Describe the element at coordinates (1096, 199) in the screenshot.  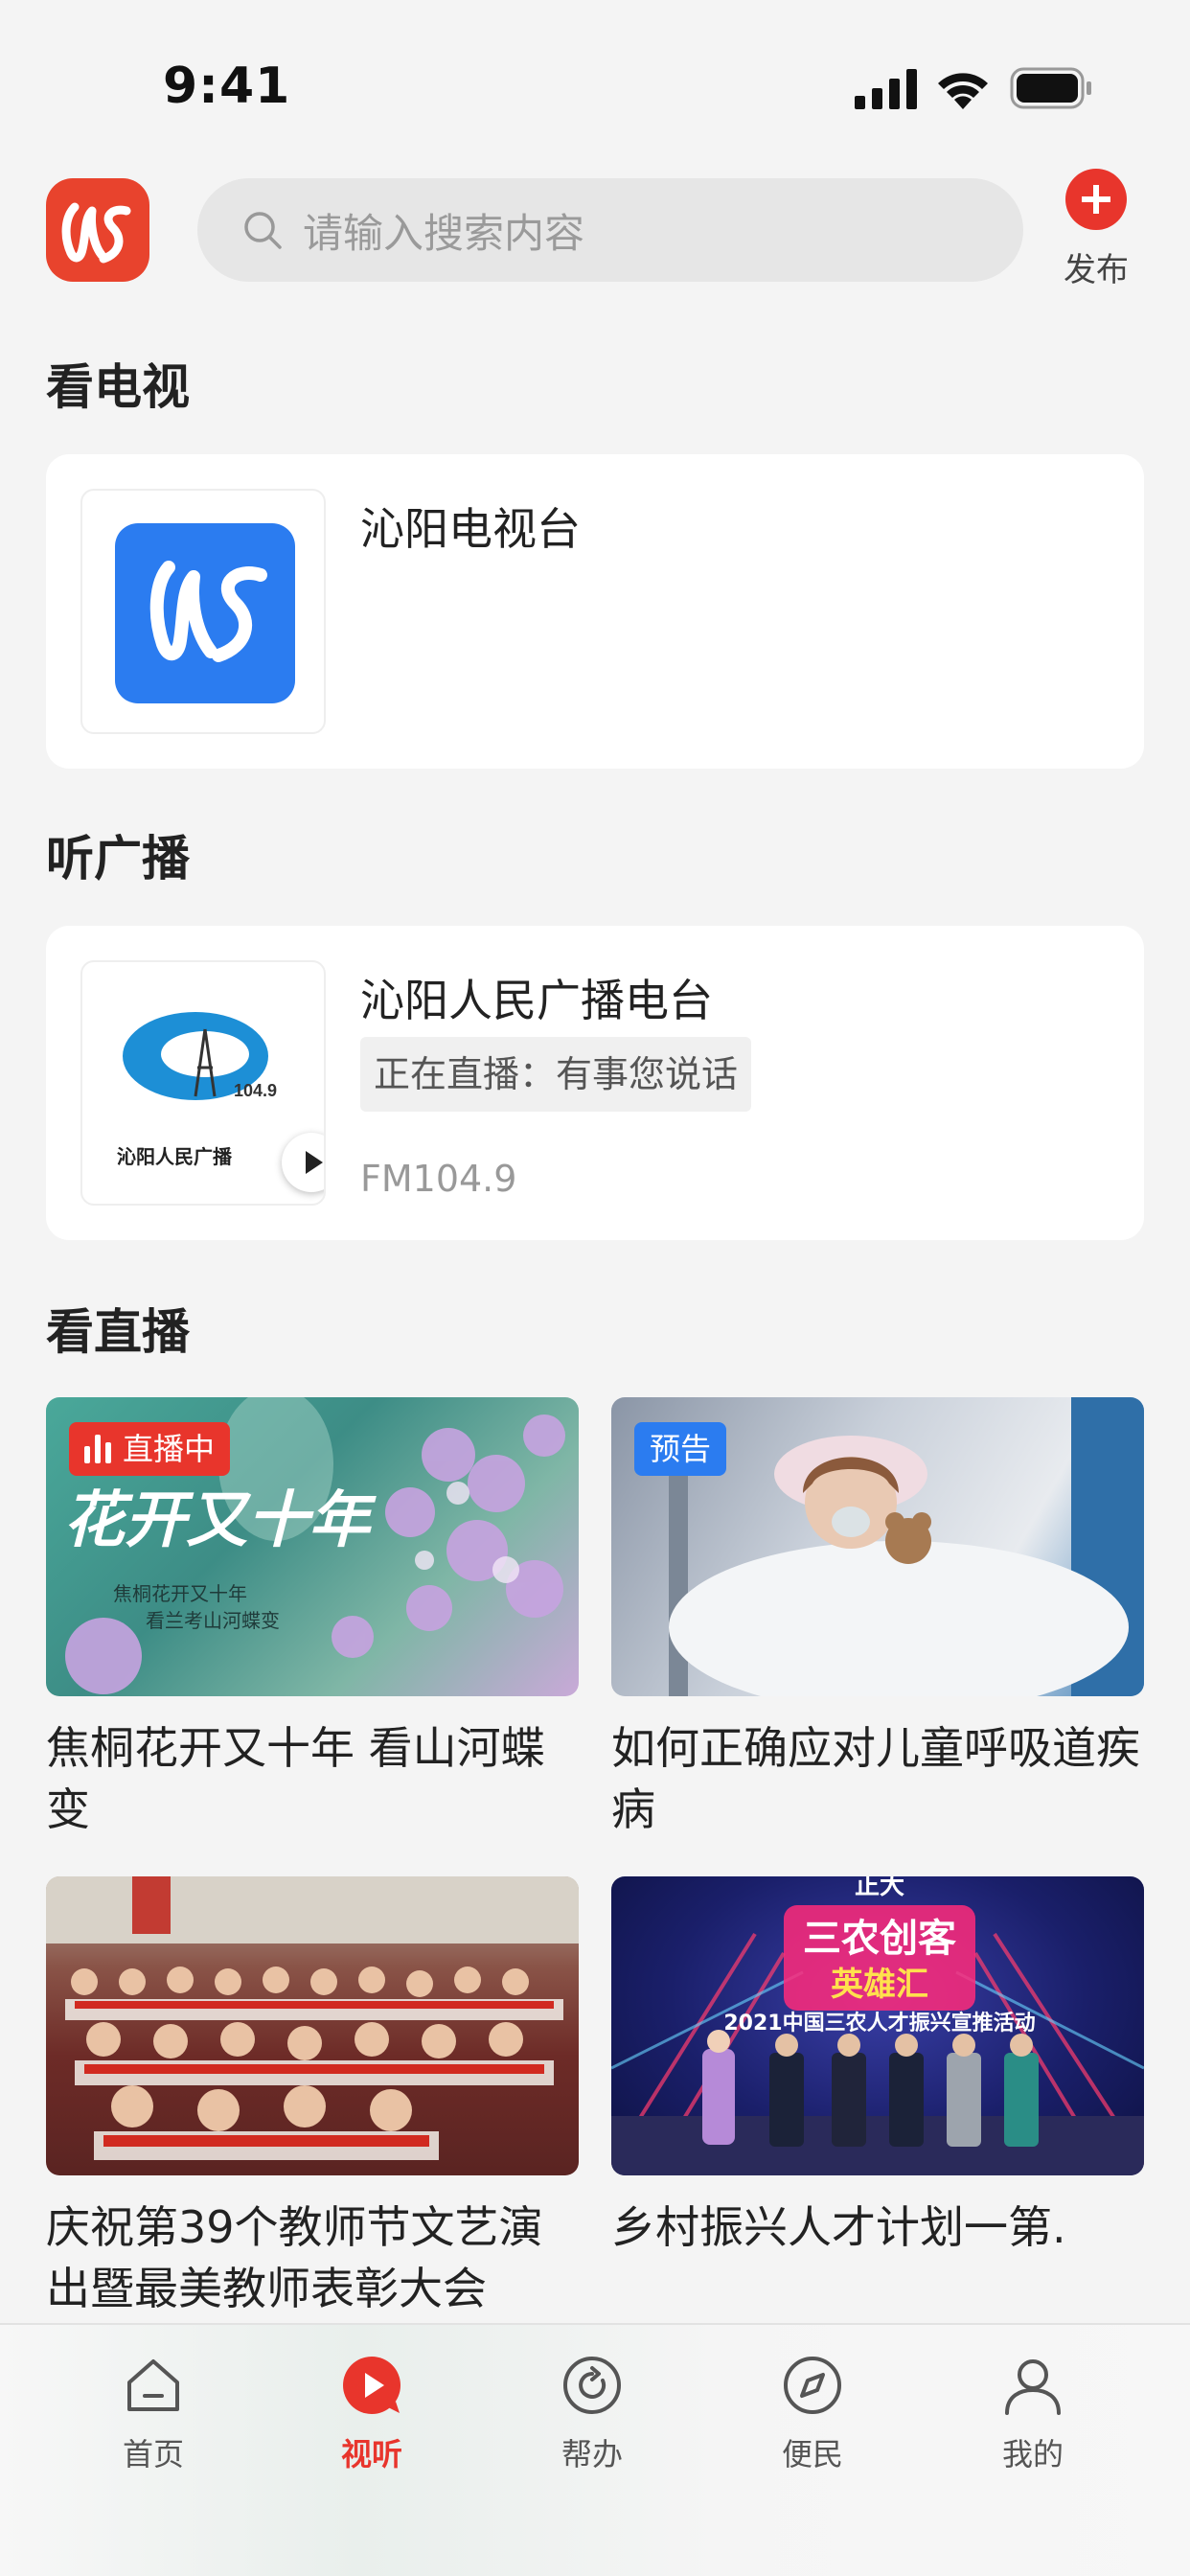
I see `plus-icon` at that location.